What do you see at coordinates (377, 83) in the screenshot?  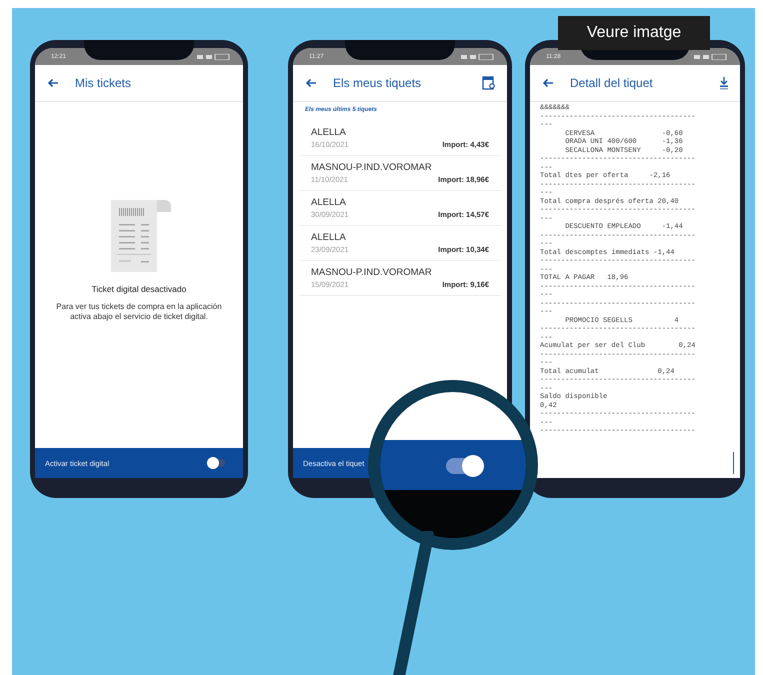 I see `screen-title: Els meus tiquets` at bounding box center [377, 83].